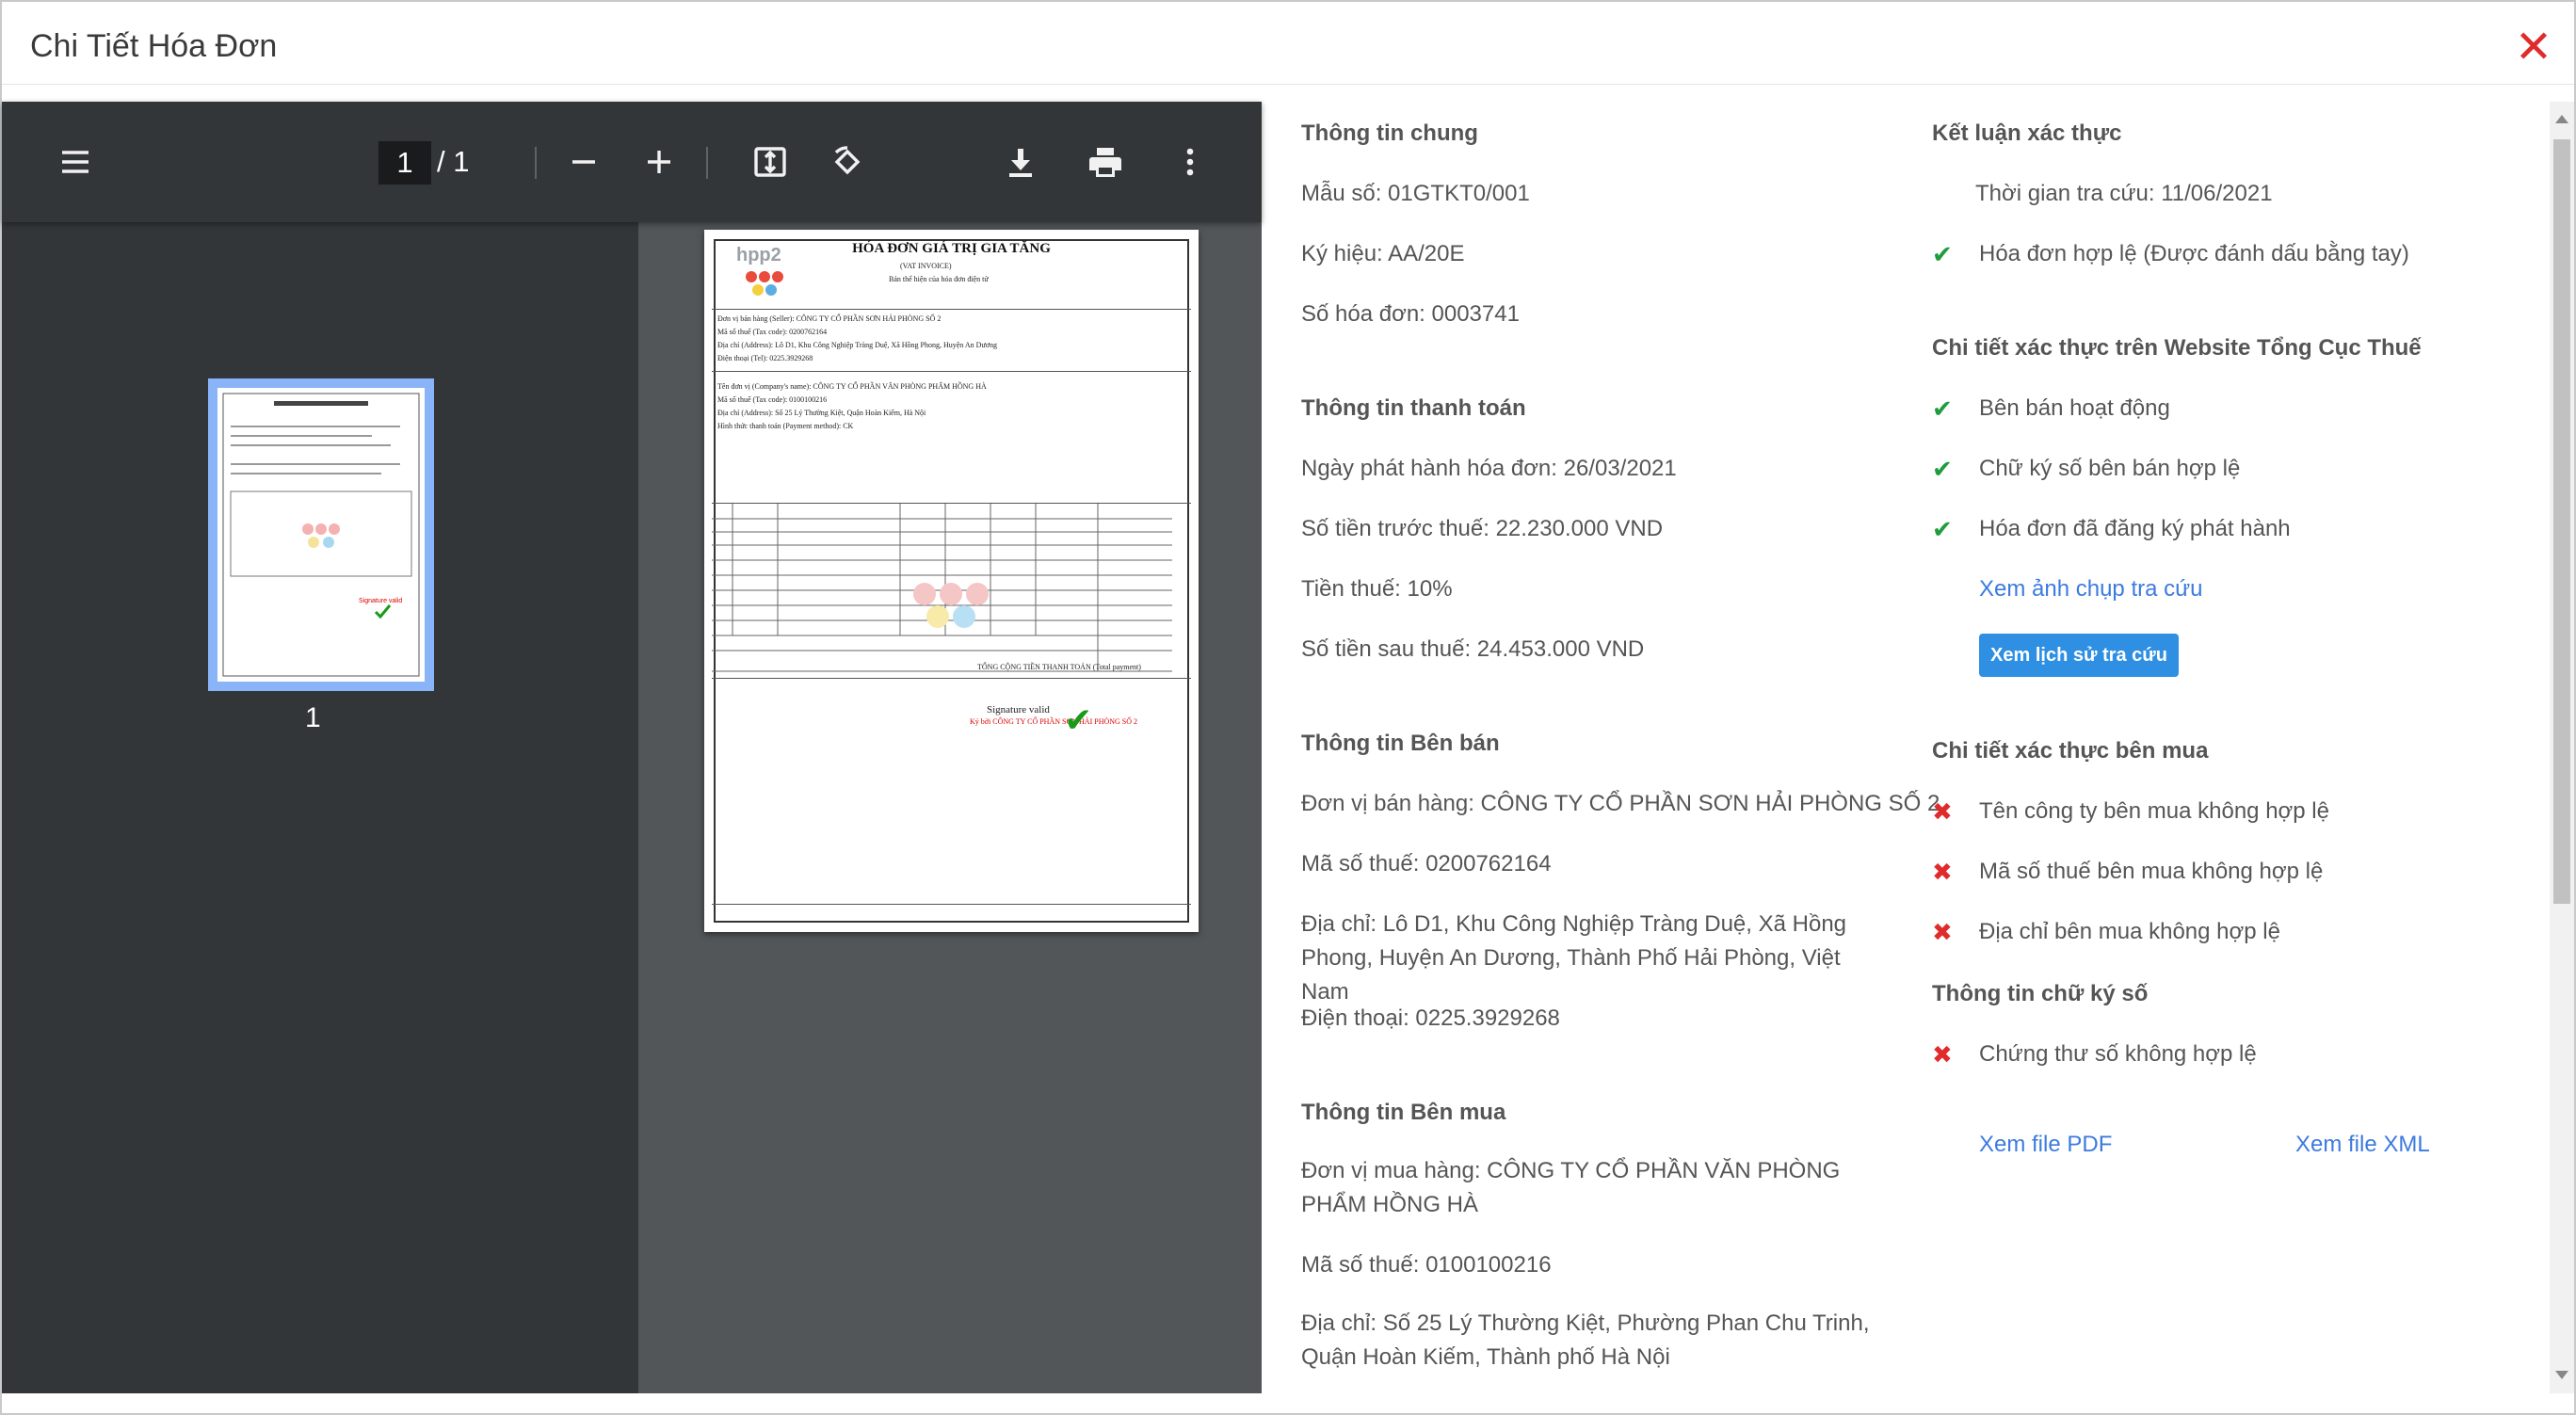 This screenshot has width=2576, height=1415. I want to click on thumbnail-page-number: 1, so click(313, 718).